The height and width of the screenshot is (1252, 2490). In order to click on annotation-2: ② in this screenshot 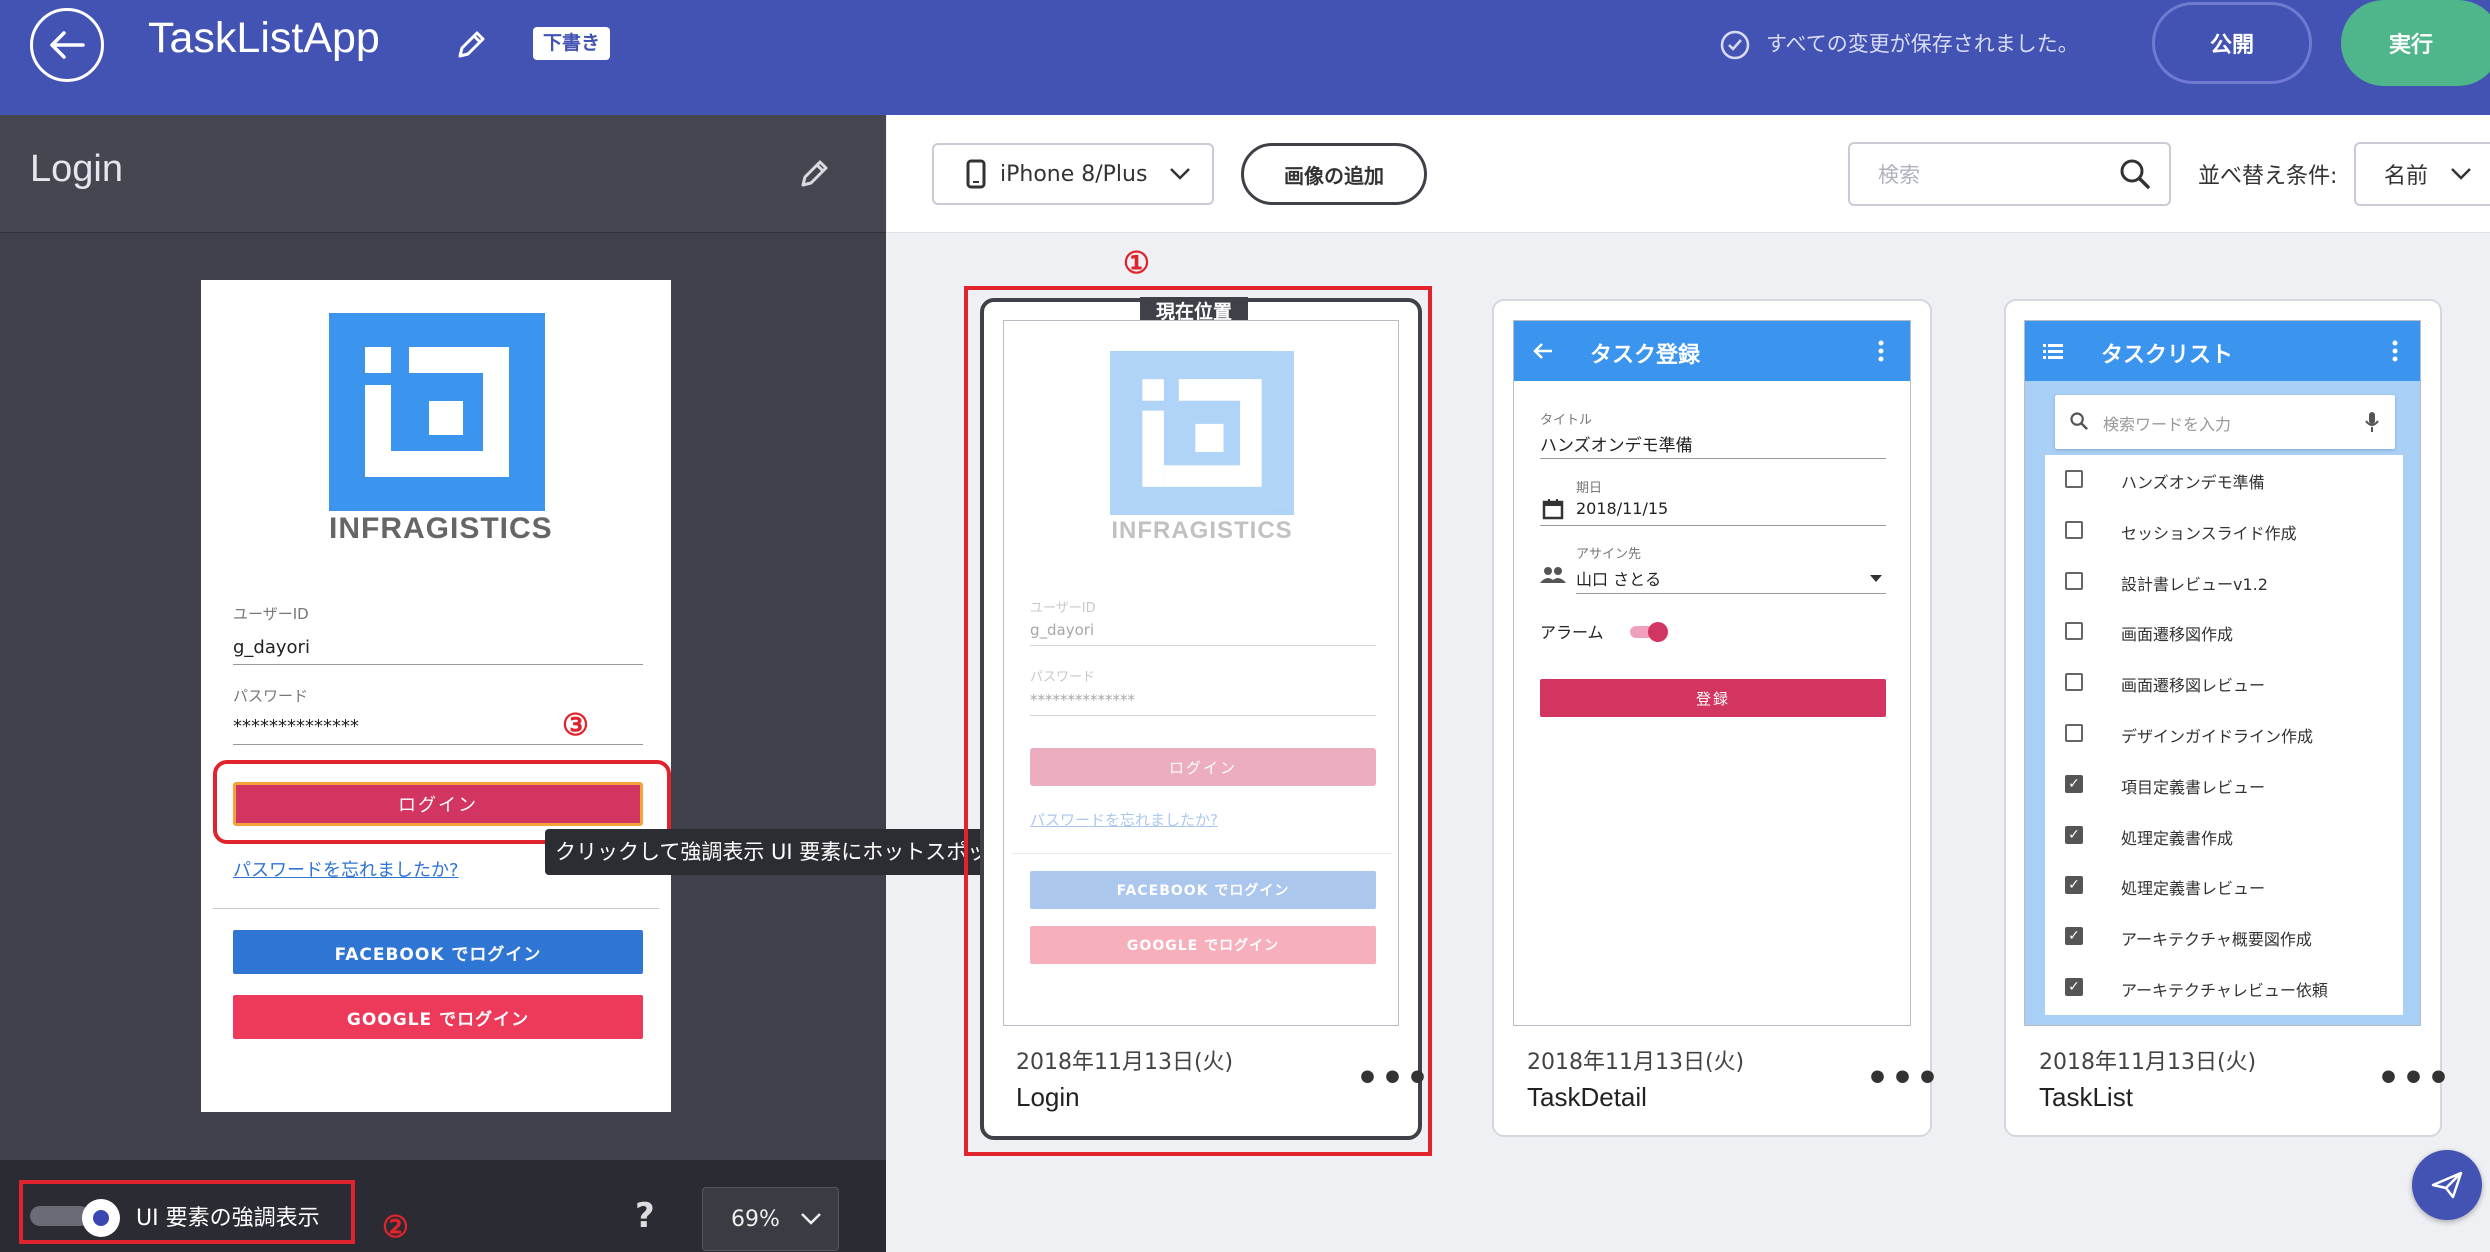, I will do `click(395, 1227)`.